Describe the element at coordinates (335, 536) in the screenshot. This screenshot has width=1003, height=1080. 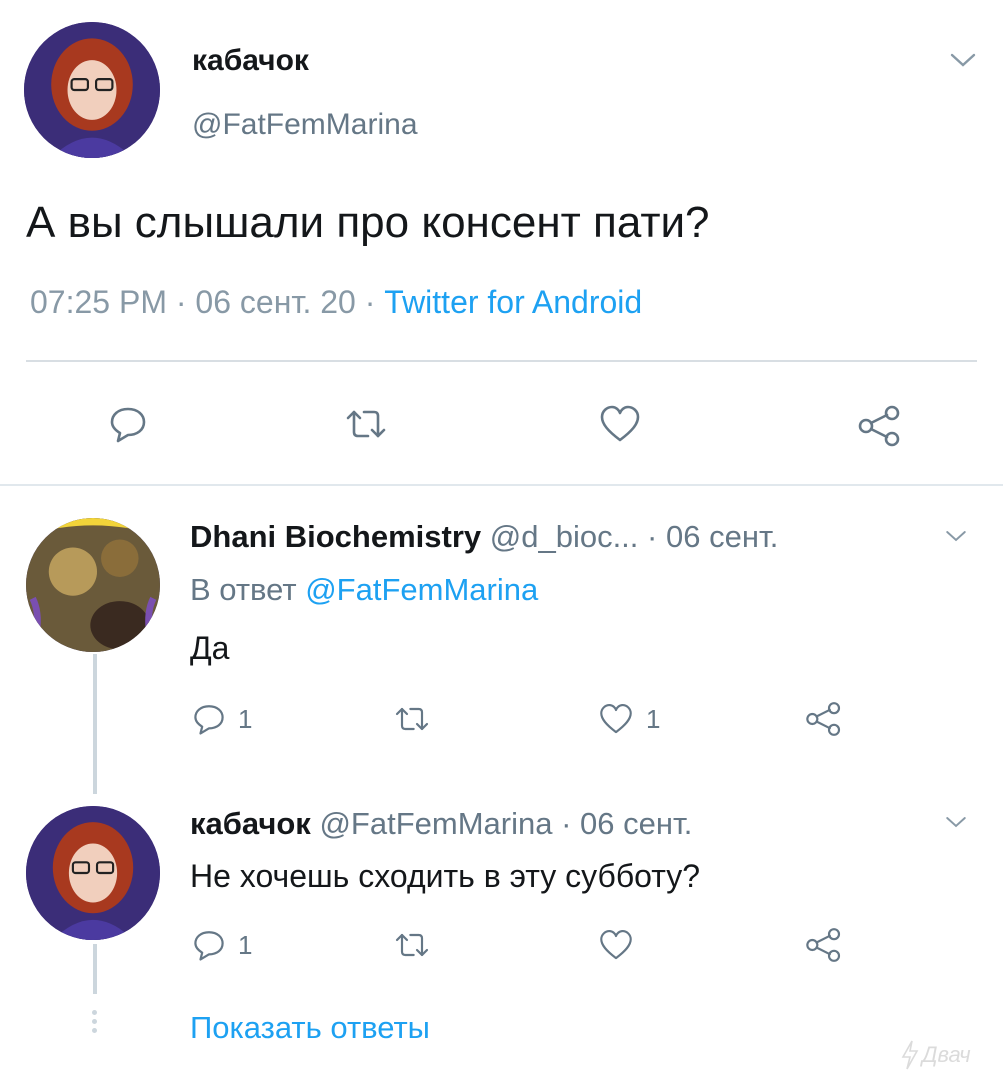
I see `author-name: Dhani Biochemistry` at that location.